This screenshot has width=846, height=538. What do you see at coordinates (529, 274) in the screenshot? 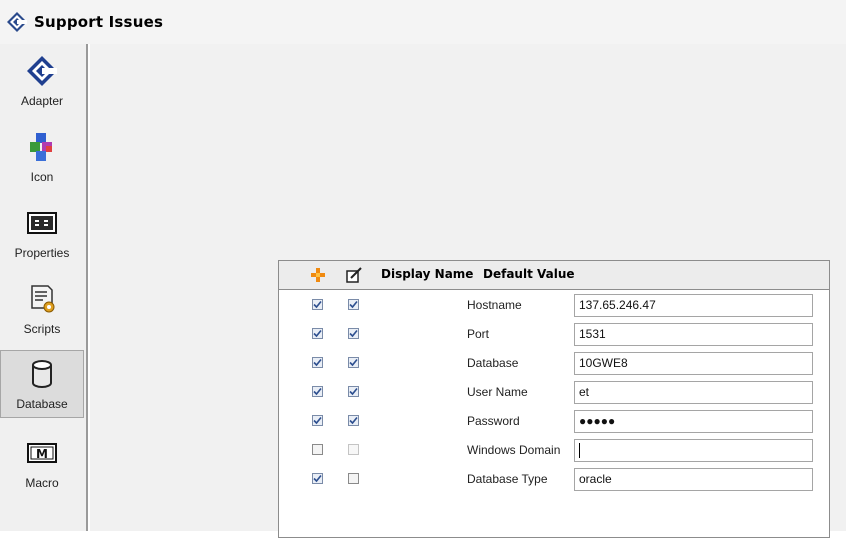
I see `default-value-header: Default Value` at bounding box center [529, 274].